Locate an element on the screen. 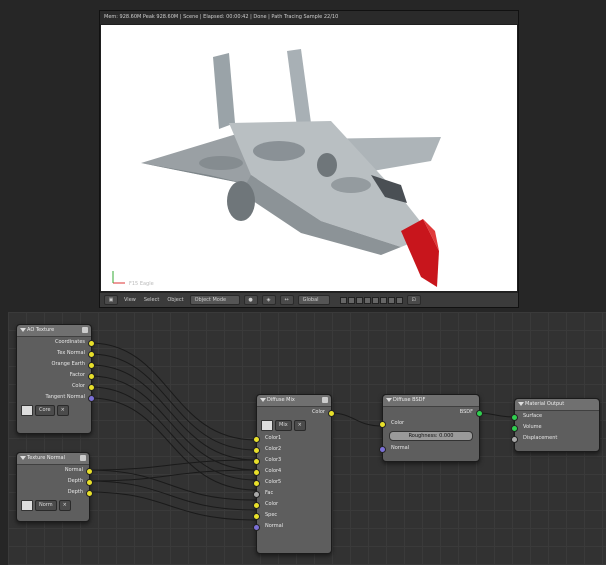 The image size is (606, 565). output-input-displacement: Displacement is located at coordinates (555, 438).